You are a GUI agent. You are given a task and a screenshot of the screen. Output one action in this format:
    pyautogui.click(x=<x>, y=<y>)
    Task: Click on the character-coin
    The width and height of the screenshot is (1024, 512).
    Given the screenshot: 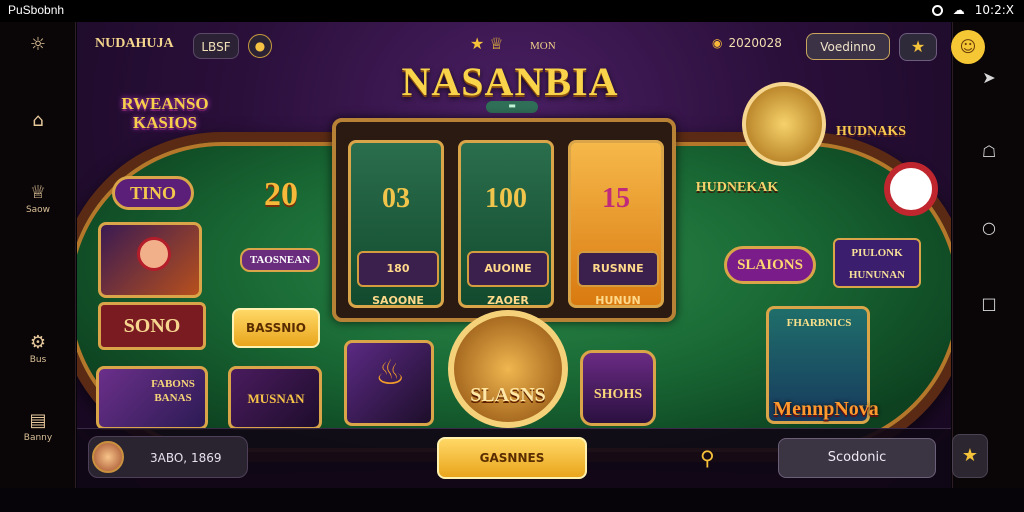 What is the action you would take?
    pyautogui.click(x=784, y=124)
    